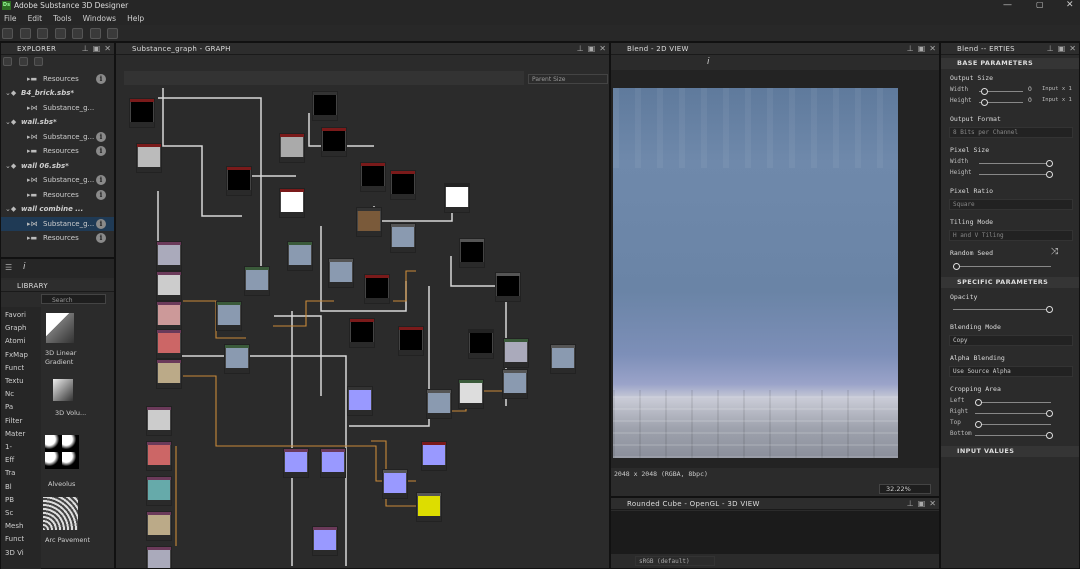 This screenshot has height=569, width=1080. What do you see at coordinates (708, 62) in the screenshot?
I see `view-info-icon: i` at bounding box center [708, 62].